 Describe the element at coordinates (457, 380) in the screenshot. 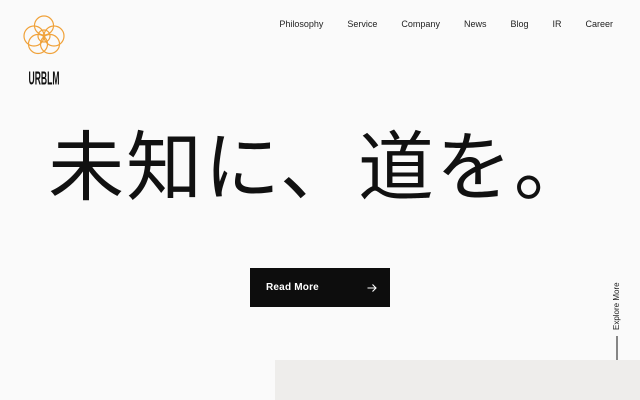

I see `bottom-panel` at that location.